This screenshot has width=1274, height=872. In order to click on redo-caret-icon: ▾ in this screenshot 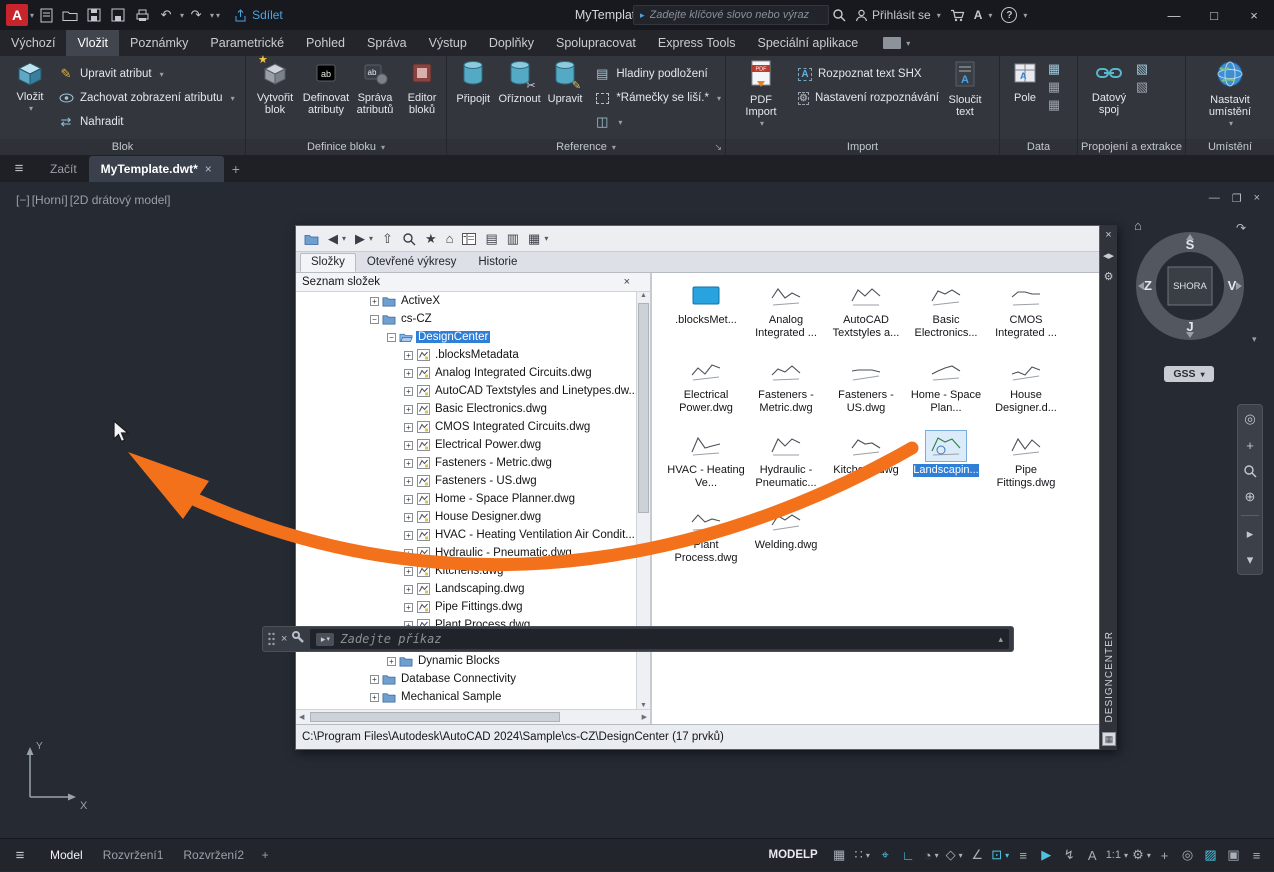, I will do `click(212, 15)`.